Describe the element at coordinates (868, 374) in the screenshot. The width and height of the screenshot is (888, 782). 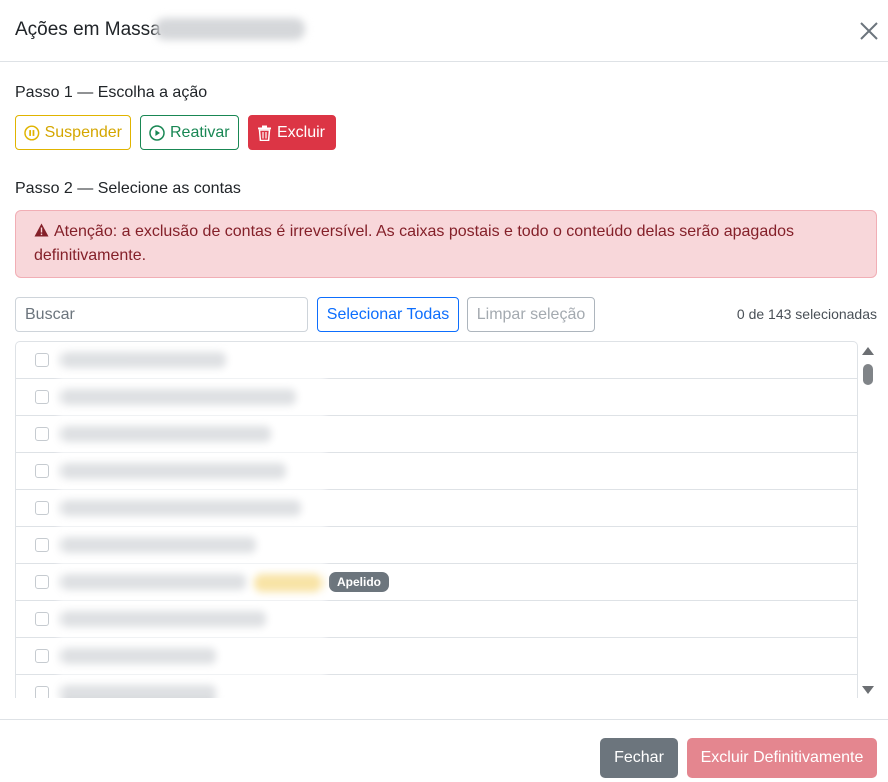
I see `scrollbar-thumb` at that location.